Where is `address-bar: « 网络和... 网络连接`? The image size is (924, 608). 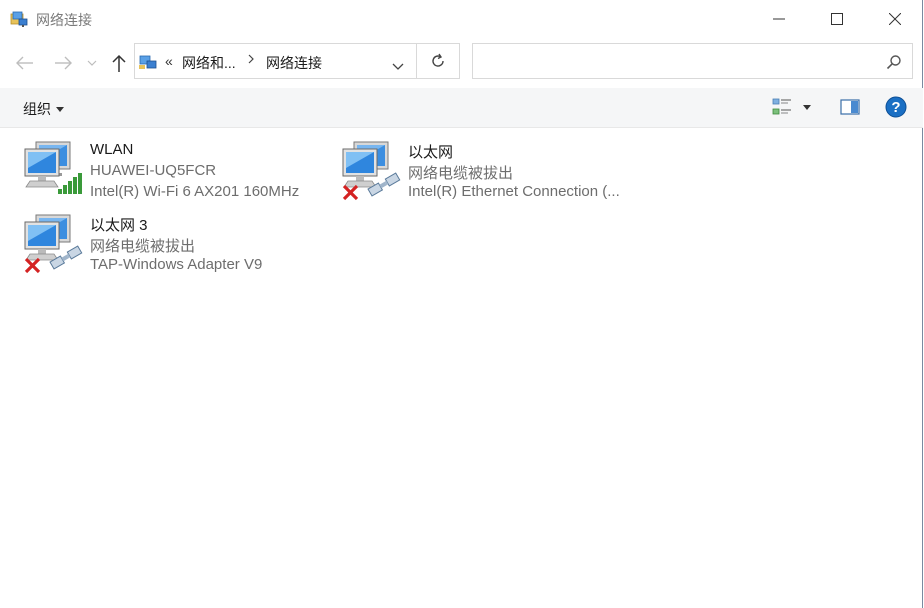 address-bar: « 网络和... 网络连接 is located at coordinates (275, 61).